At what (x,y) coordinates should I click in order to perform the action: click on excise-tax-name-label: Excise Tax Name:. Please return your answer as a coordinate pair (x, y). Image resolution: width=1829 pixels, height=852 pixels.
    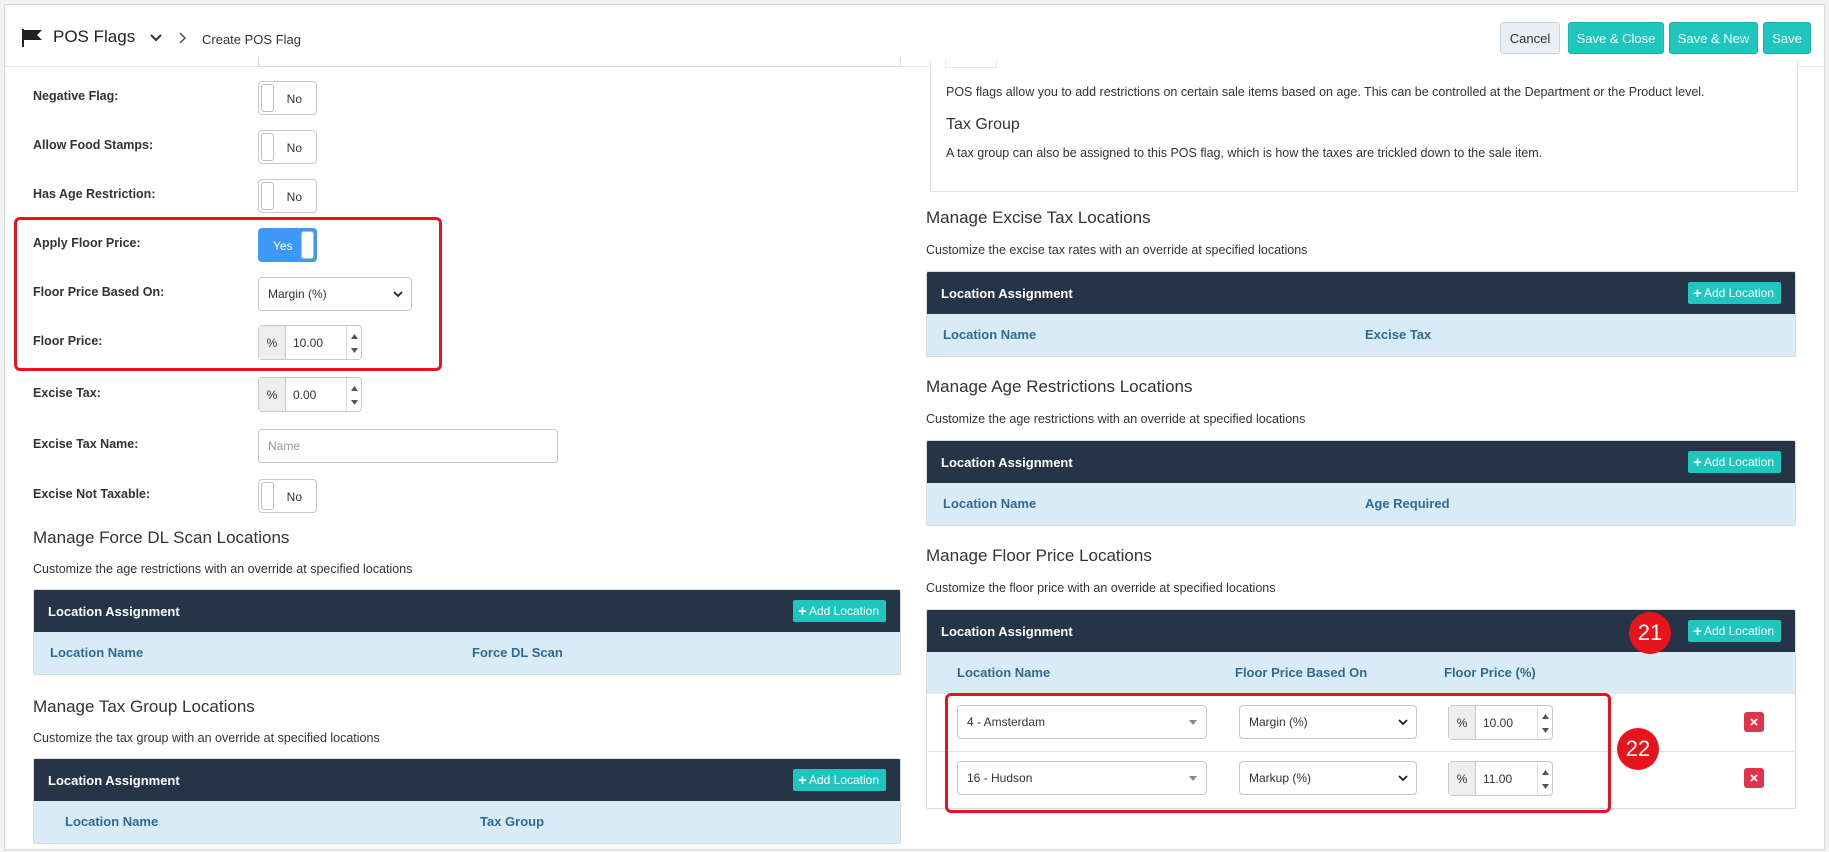
    Looking at the image, I should click on (86, 444).